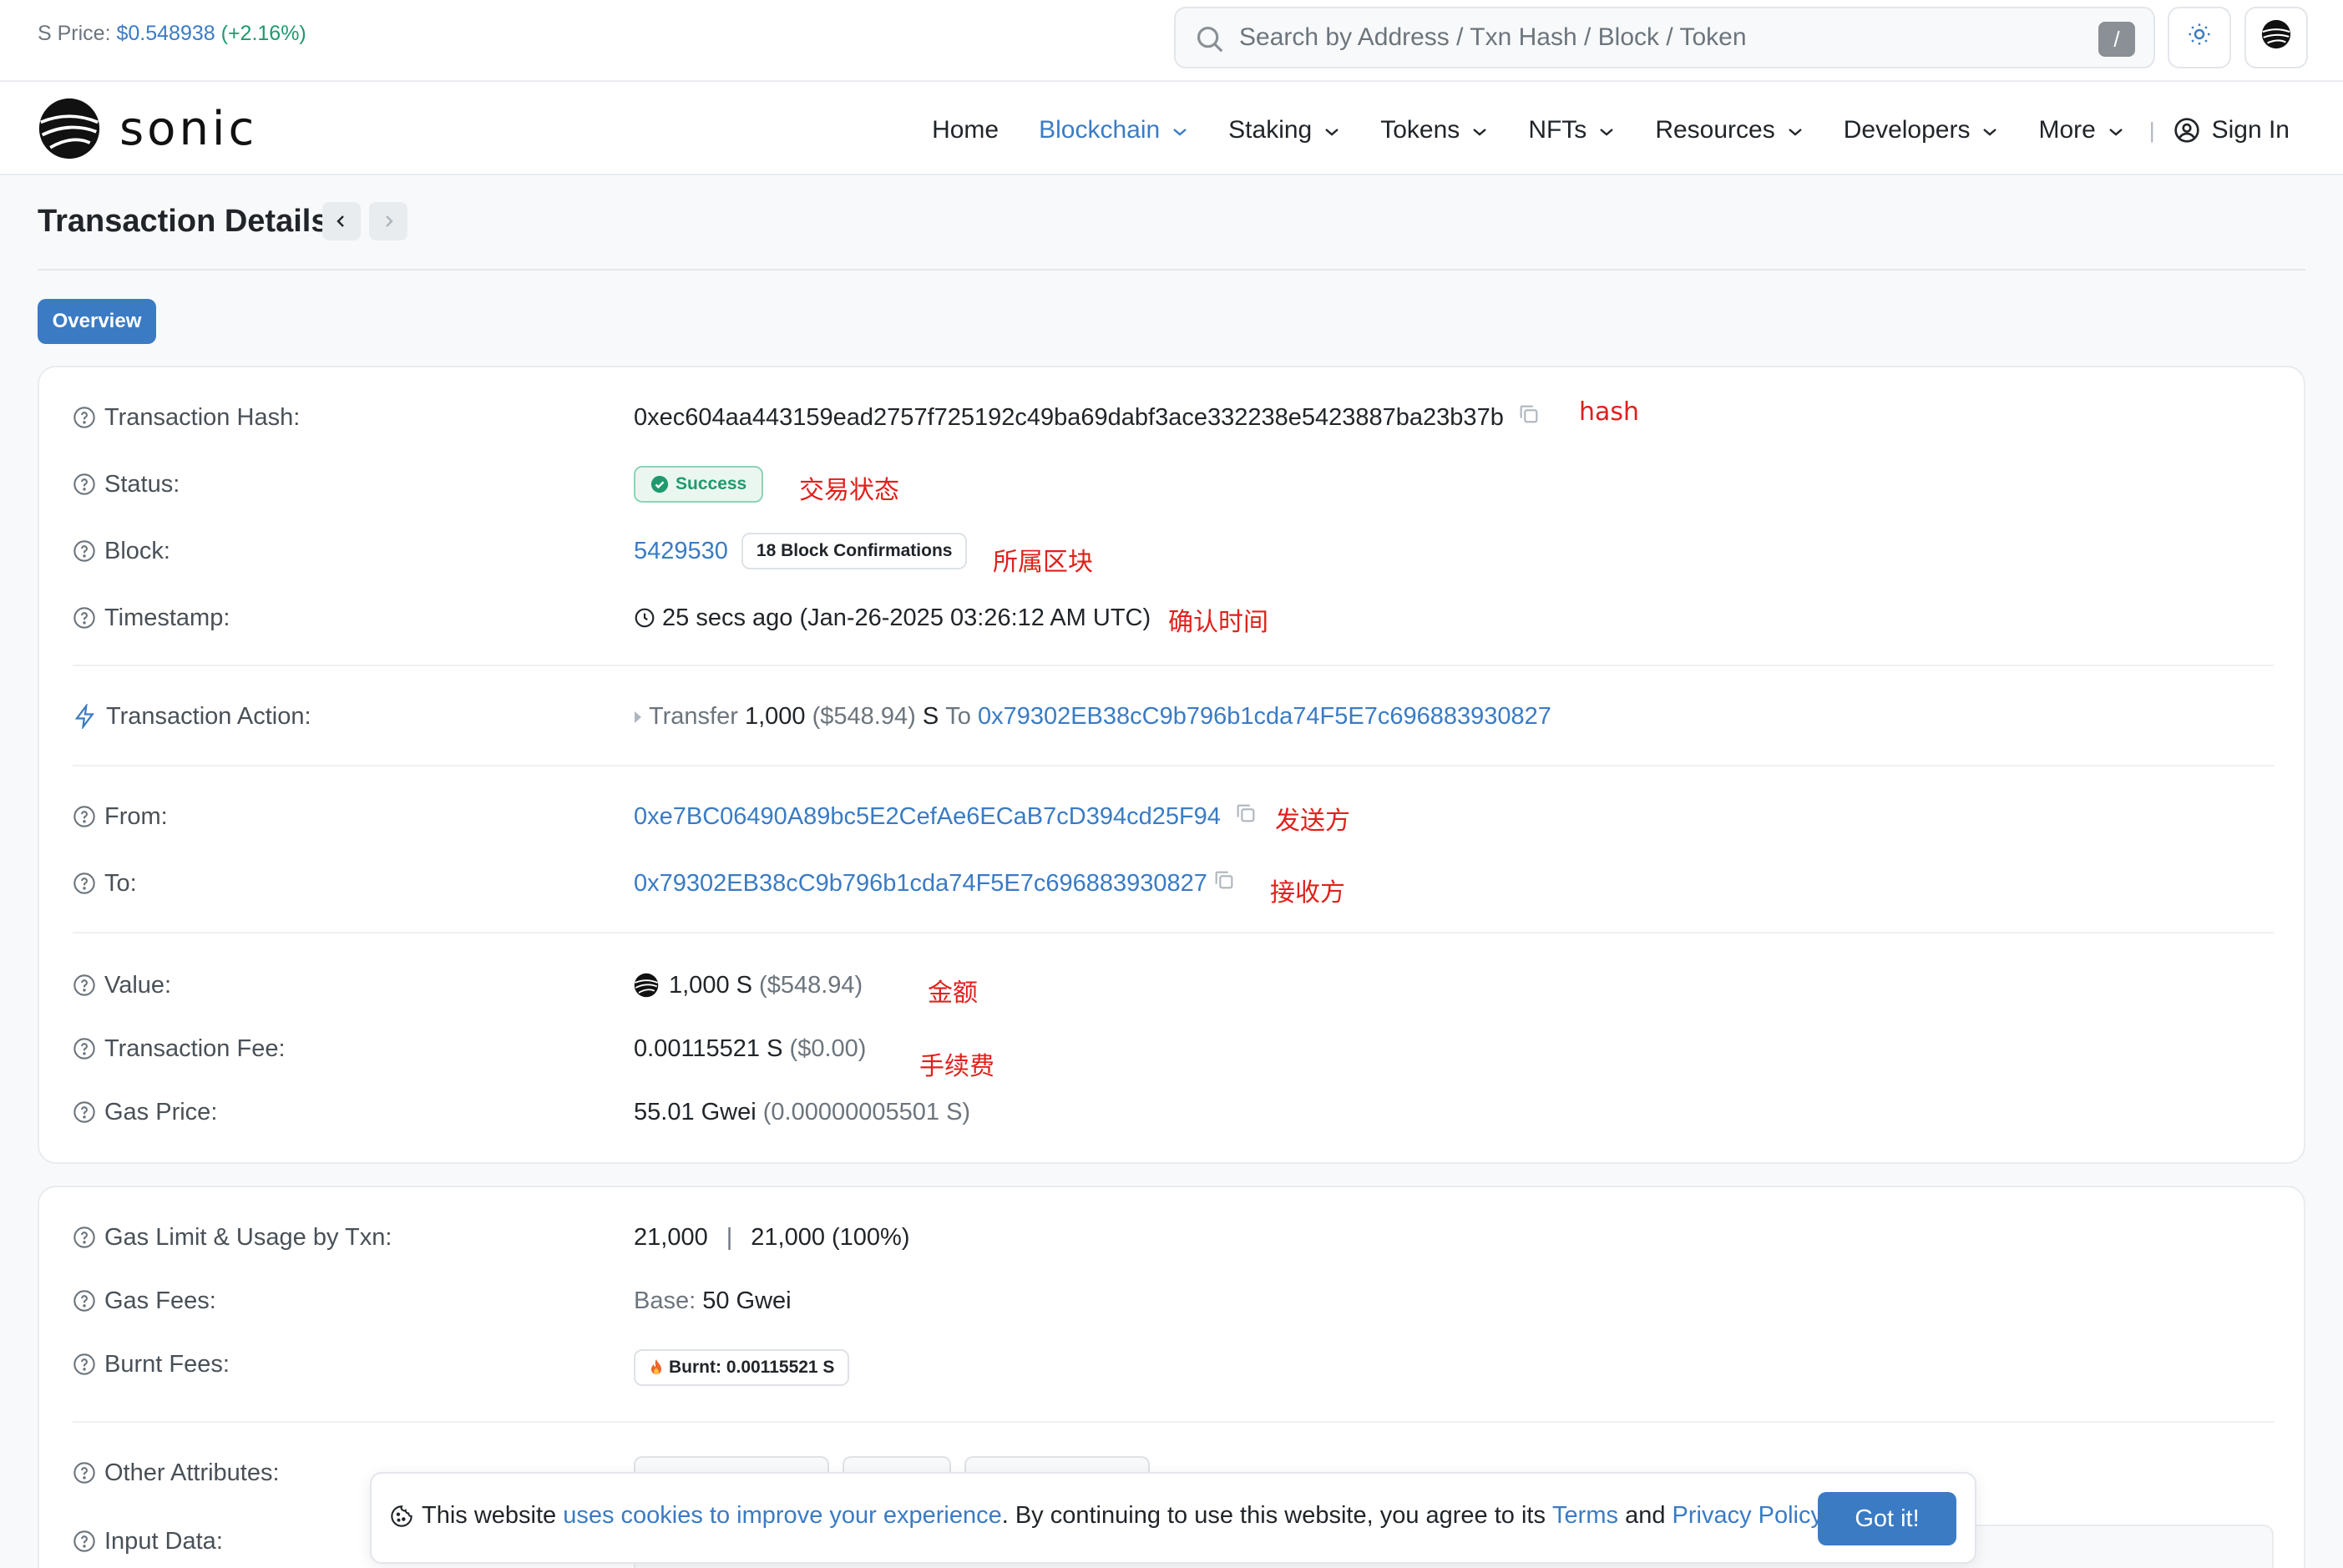 The width and height of the screenshot is (2343, 1568). Describe the element at coordinates (1284, 130) in the screenshot. I see `nav-staking: Staking` at that location.